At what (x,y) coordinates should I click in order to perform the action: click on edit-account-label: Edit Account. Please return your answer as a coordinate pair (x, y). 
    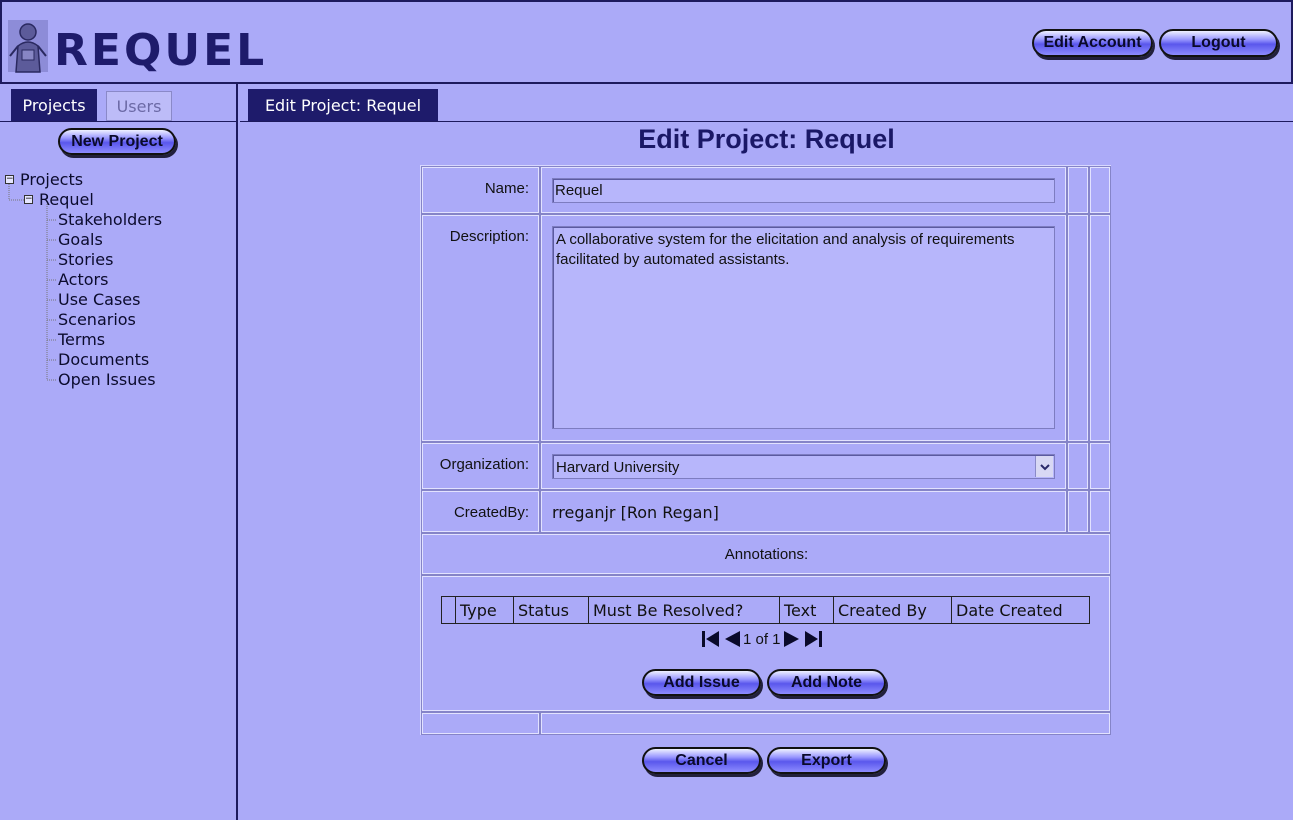
    Looking at the image, I should click on (1092, 42).